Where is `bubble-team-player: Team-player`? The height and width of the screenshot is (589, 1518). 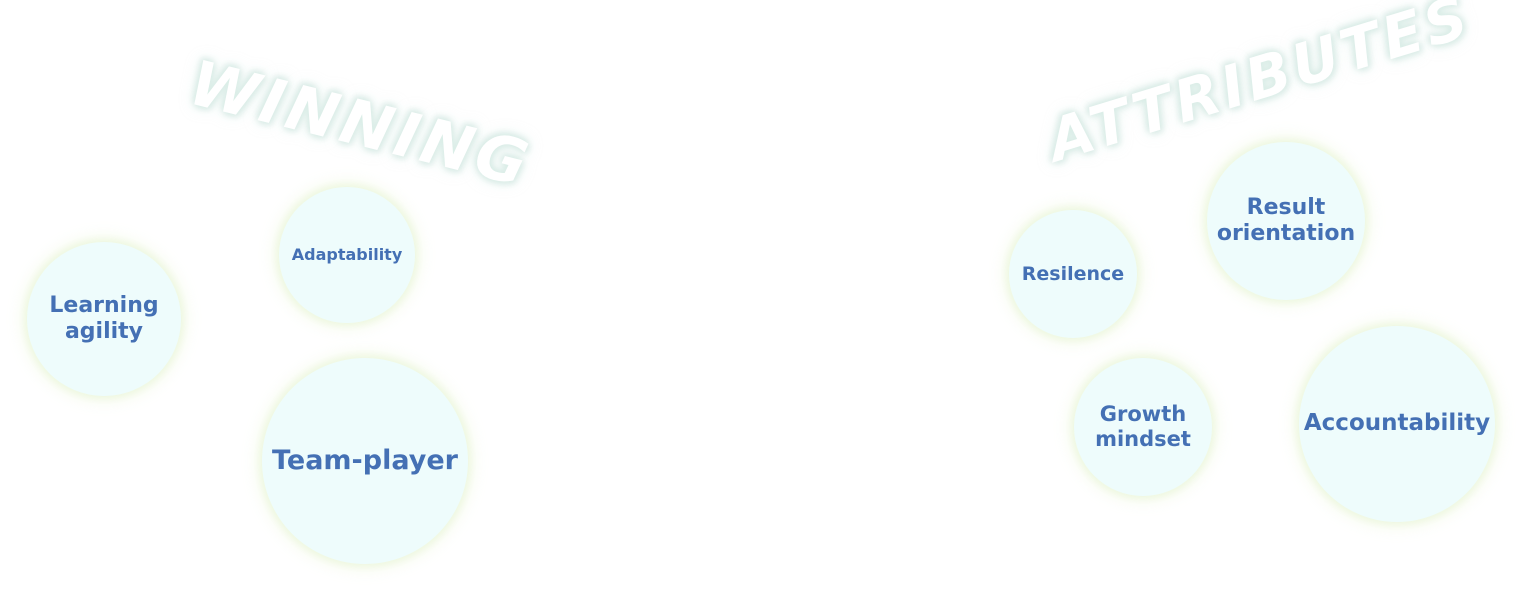 bubble-team-player: Team-player is located at coordinates (365, 461).